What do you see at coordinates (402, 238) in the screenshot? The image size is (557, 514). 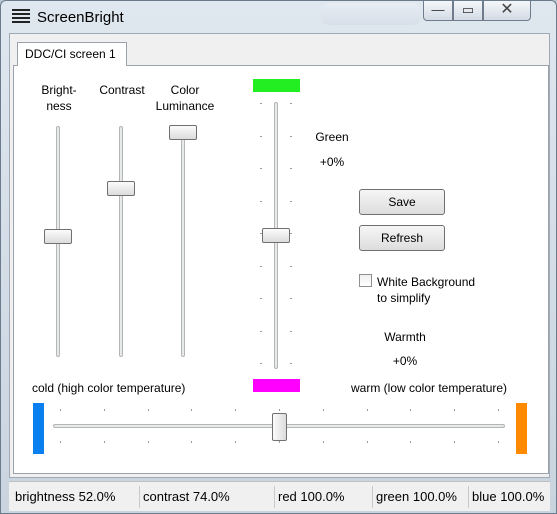 I see `refresh-button: Refresh` at bounding box center [402, 238].